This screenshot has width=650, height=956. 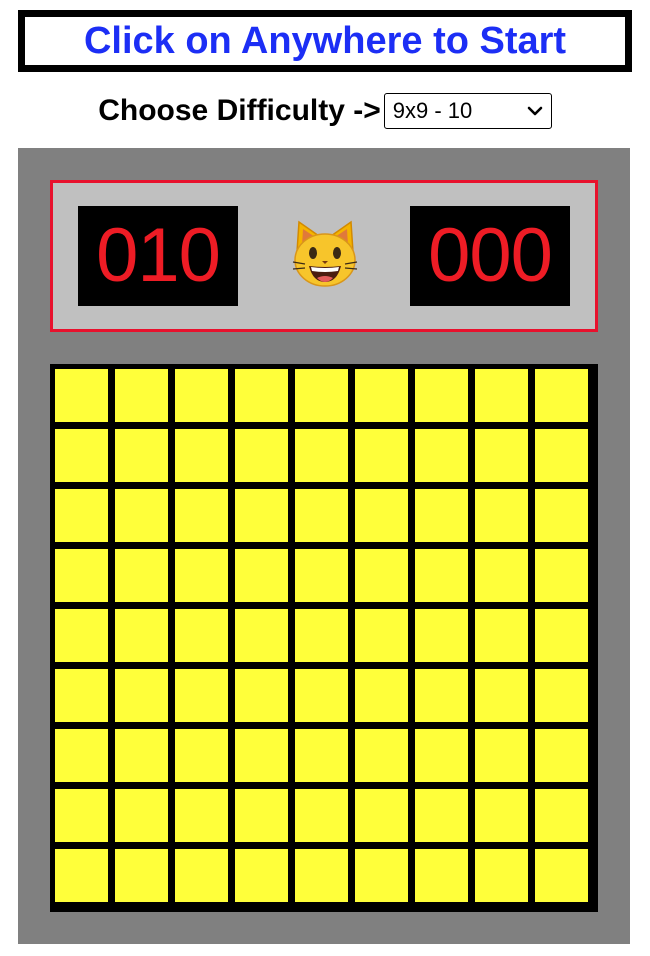 What do you see at coordinates (490, 256) in the screenshot?
I see `timer-counter: 000` at bounding box center [490, 256].